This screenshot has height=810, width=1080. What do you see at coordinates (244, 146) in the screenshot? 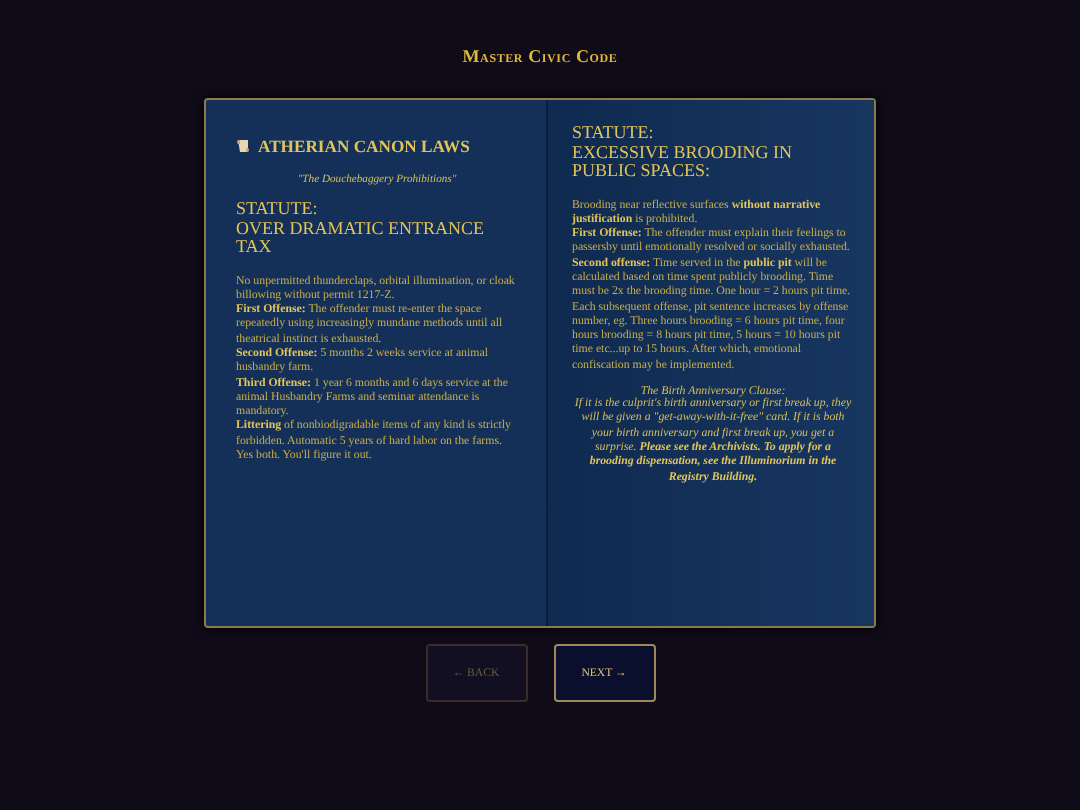
I see `scroll-icon` at bounding box center [244, 146].